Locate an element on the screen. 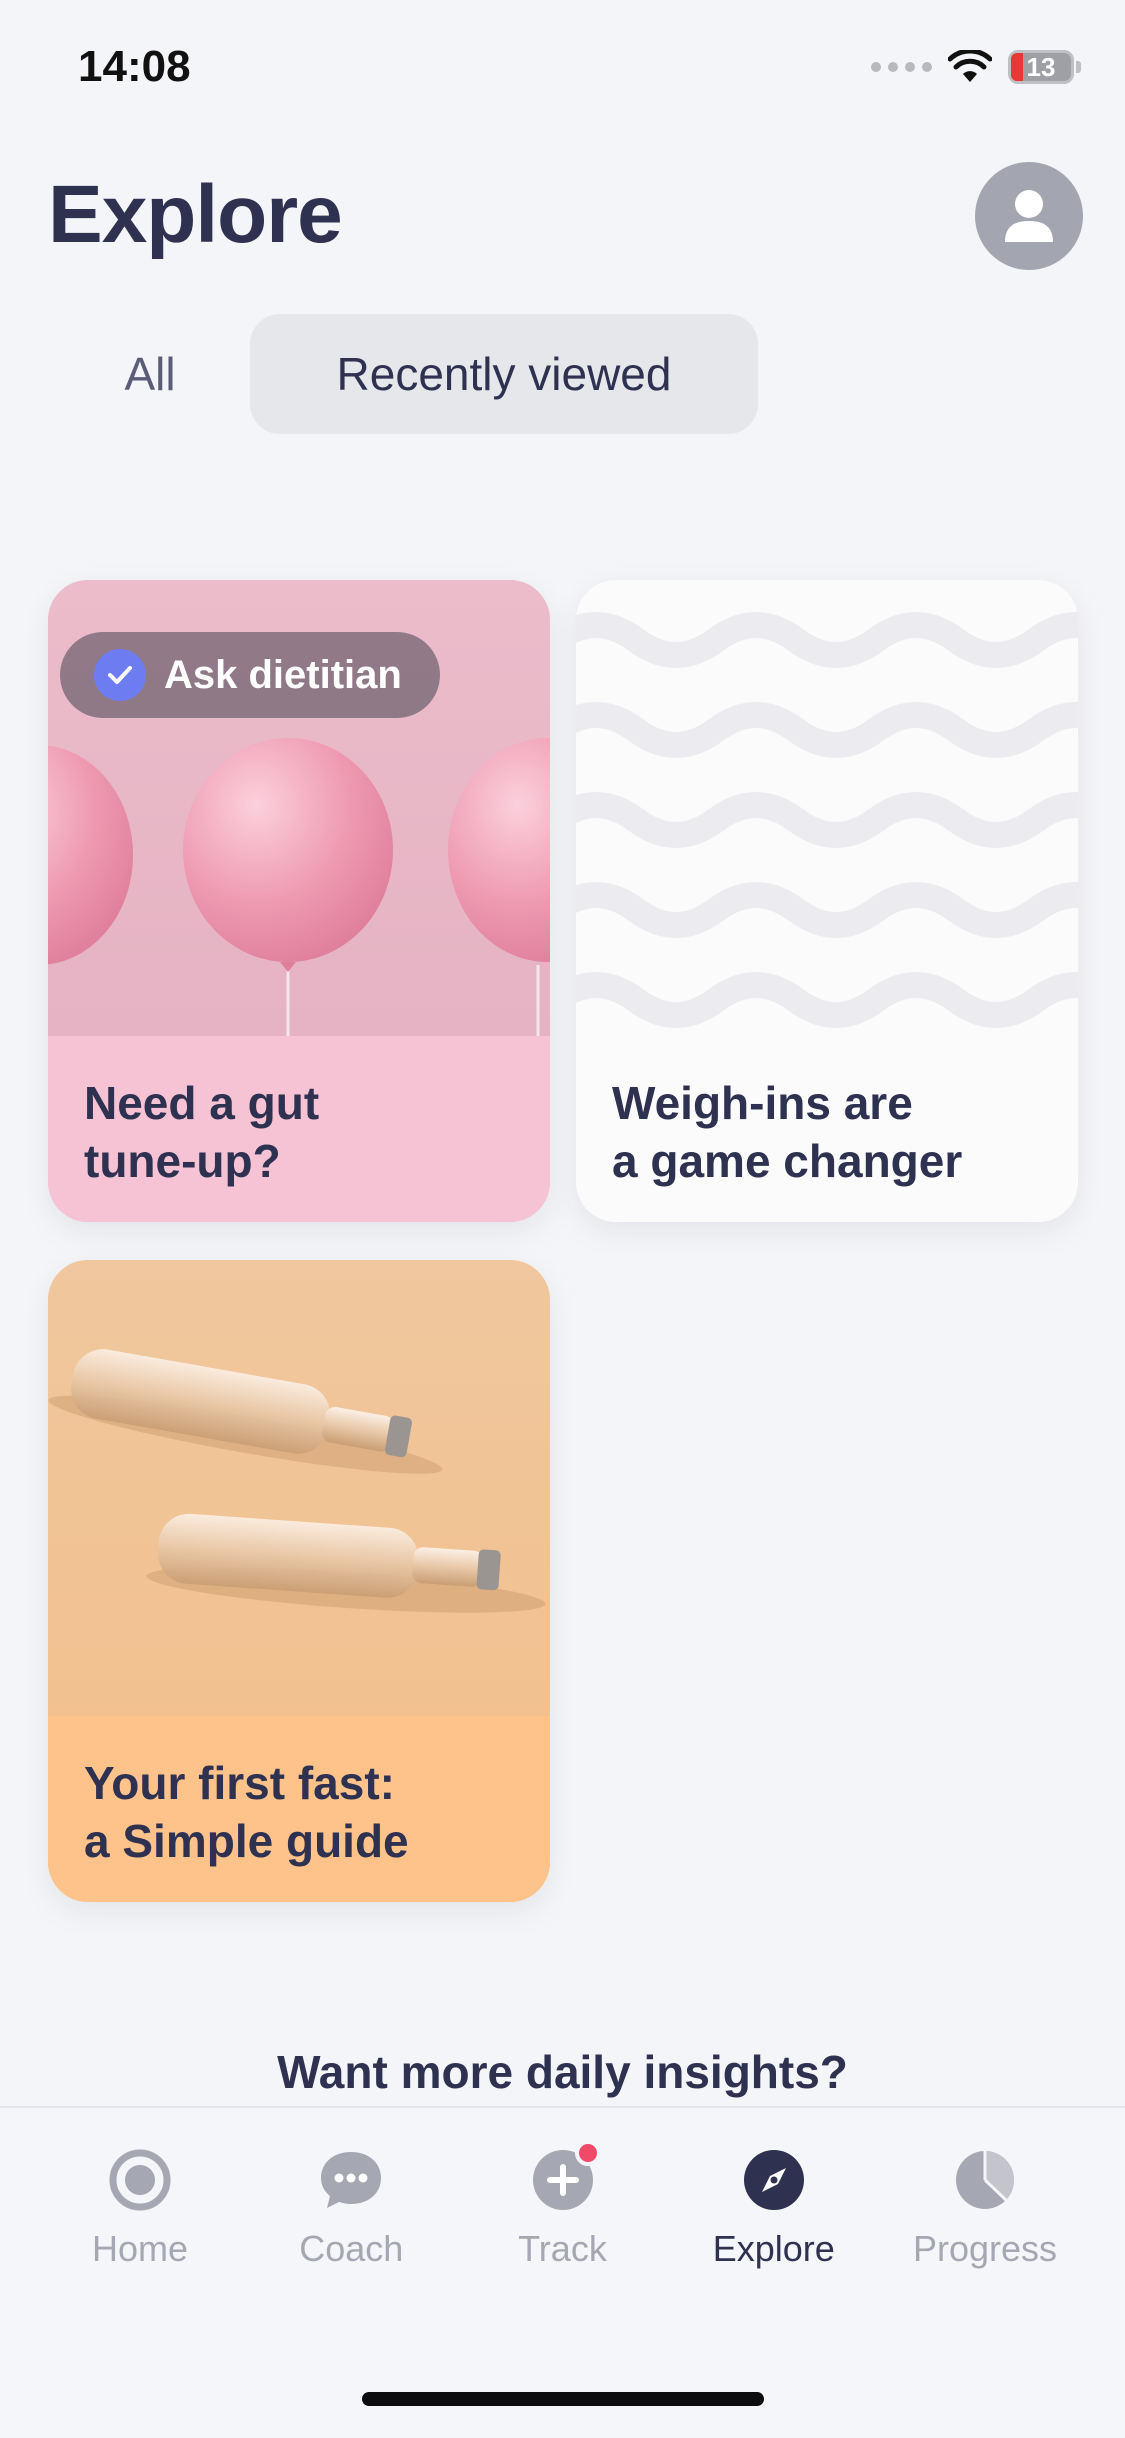 This screenshot has width=1125, height=2438. card-title: Weigh-ins are a game changer is located at coordinates (787, 1132).